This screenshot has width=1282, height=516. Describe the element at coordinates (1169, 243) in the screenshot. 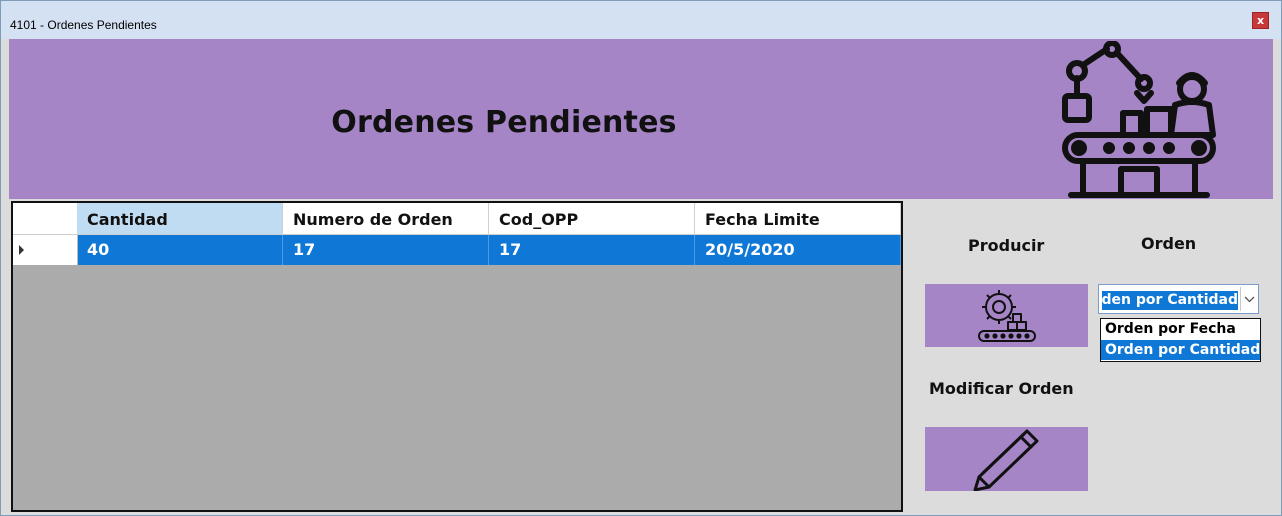

I see `orden-label: Orden` at that location.